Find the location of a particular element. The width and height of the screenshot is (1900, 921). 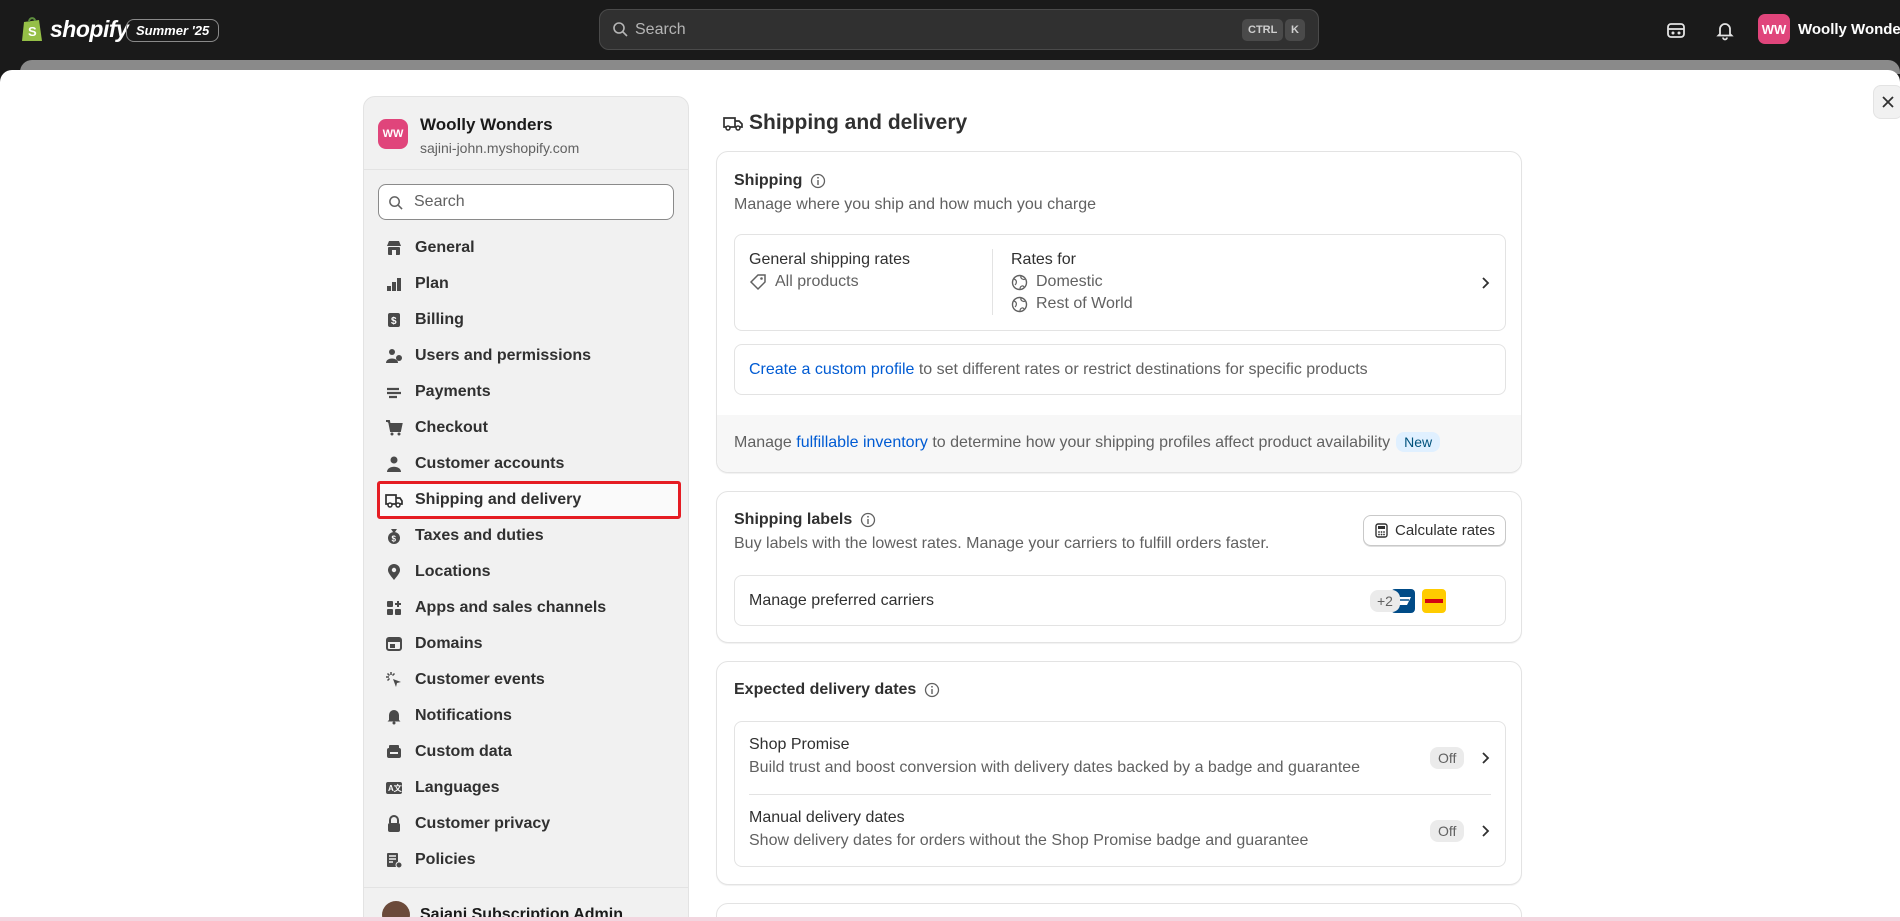

fulfillable-inventory-link: fulfillable inventory is located at coordinates (862, 442).